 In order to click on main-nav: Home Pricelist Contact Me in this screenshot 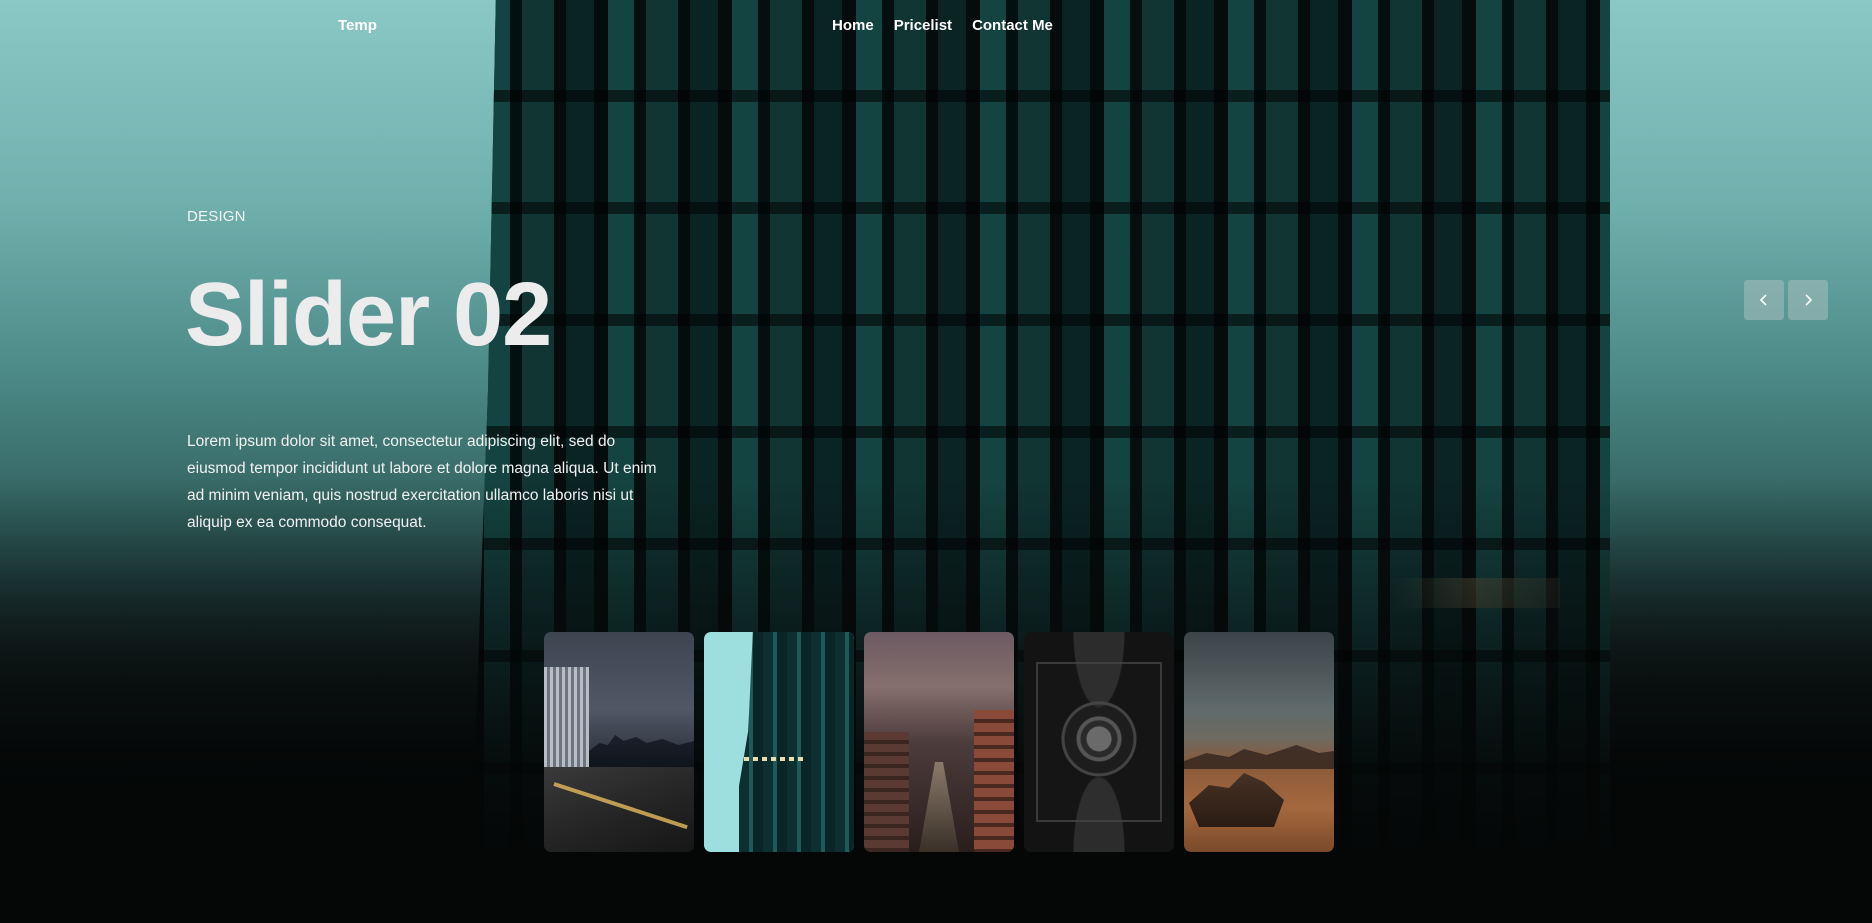, I will do `click(942, 25)`.